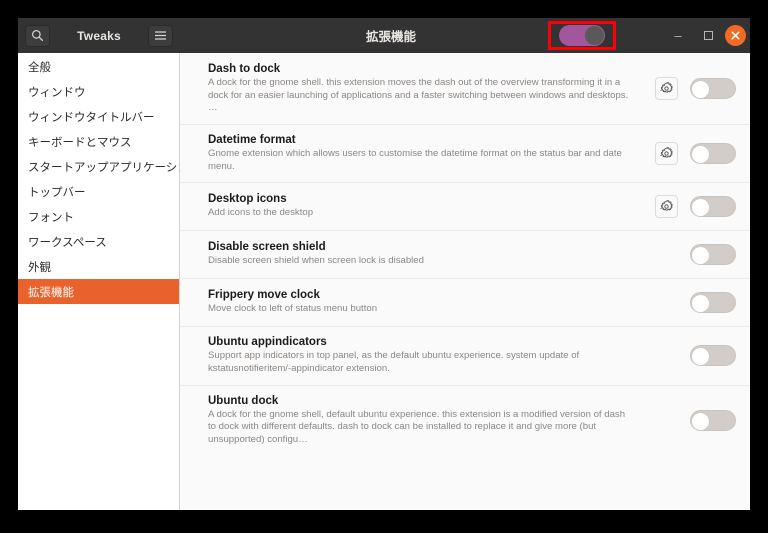 The height and width of the screenshot is (533, 768). I want to click on search-button, so click(37, 35).